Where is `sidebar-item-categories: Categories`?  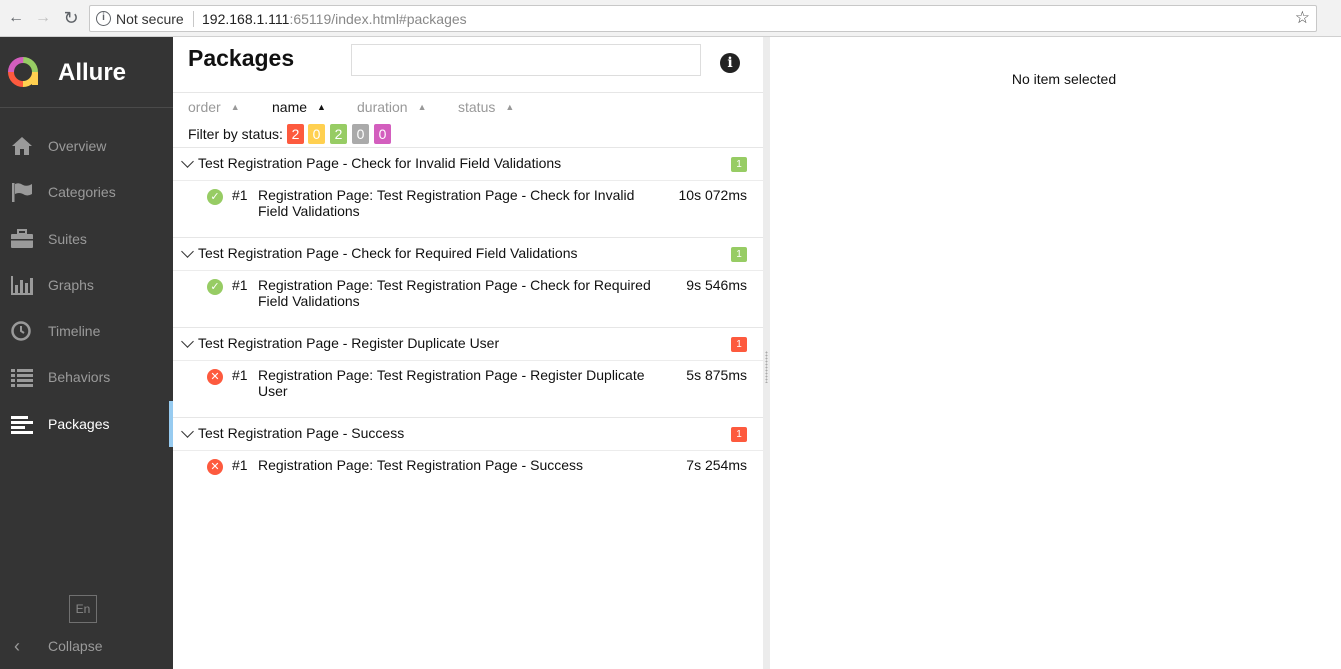 sidebar-item-categories: Categories is located at coordinates (86, 192).